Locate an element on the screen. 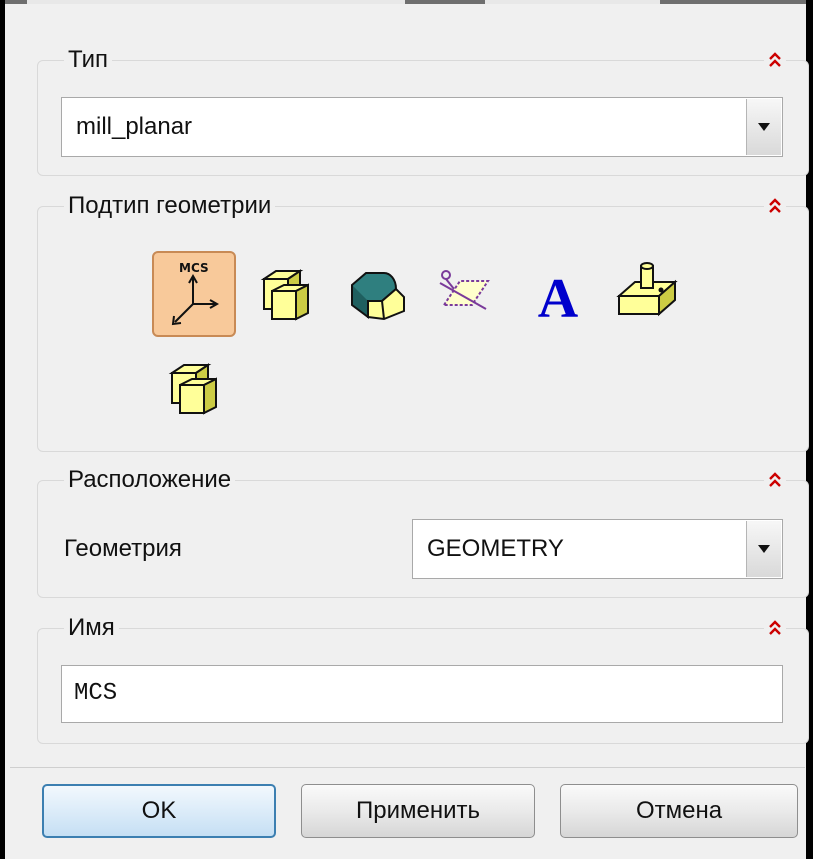  location-group: Расположение Геометрия GEOMETRY is located at coordinates (423, 530).